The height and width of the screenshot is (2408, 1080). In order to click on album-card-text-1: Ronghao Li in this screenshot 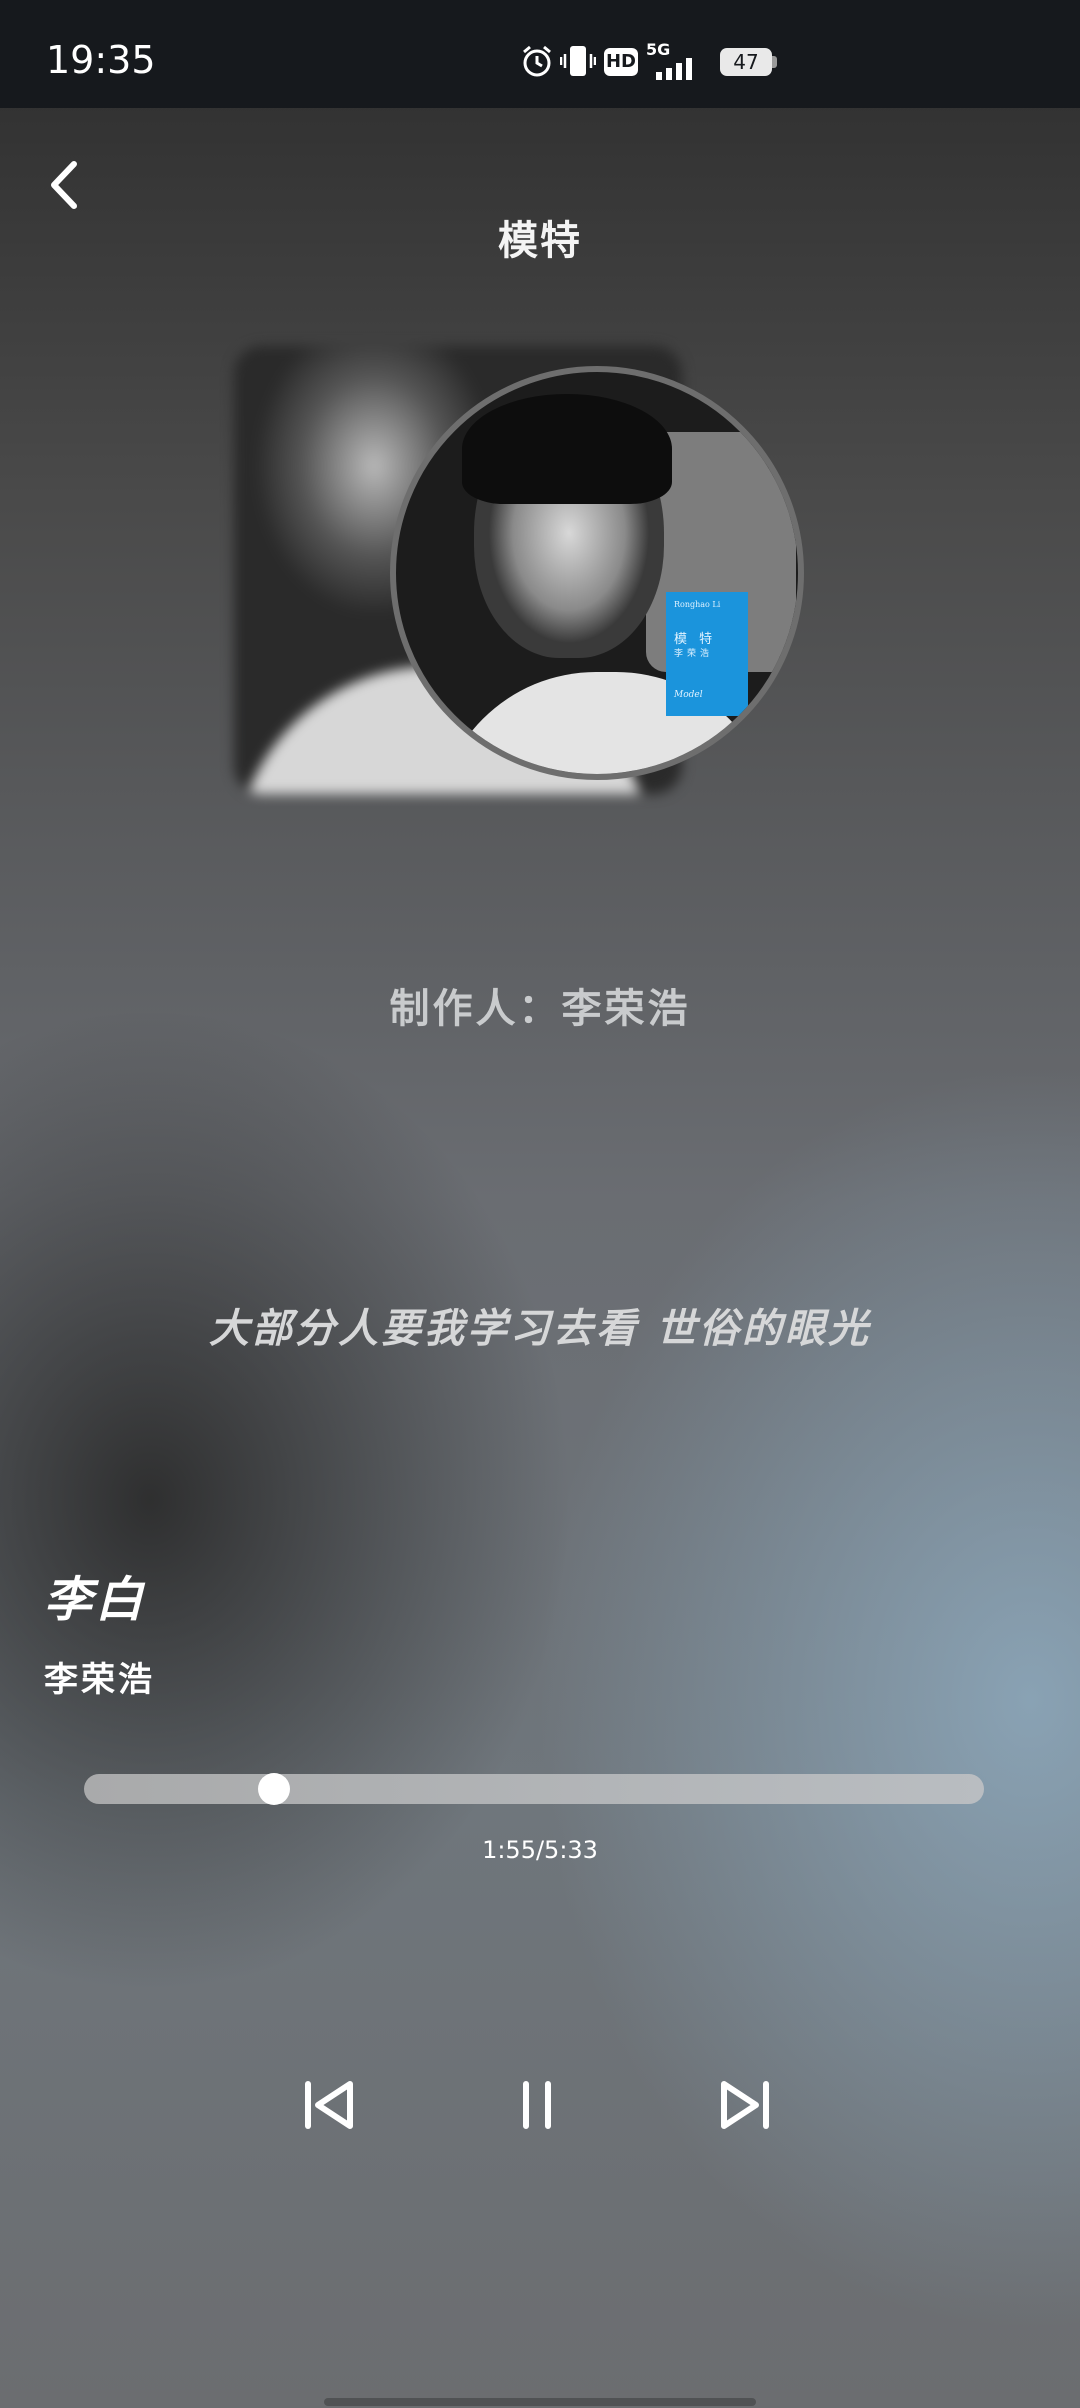, I will do `click(697, 604)`.